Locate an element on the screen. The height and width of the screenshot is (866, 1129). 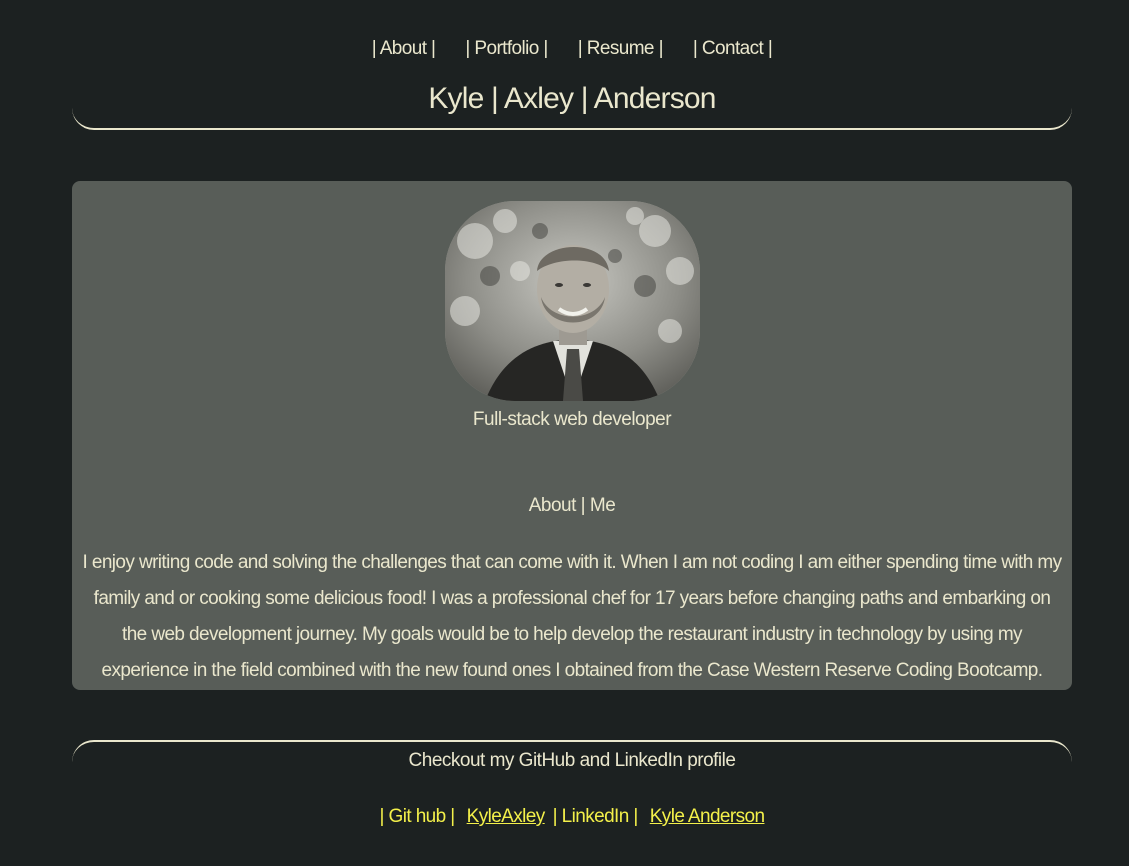
github-label: | Git hub | is located at coordinates (417, 816).